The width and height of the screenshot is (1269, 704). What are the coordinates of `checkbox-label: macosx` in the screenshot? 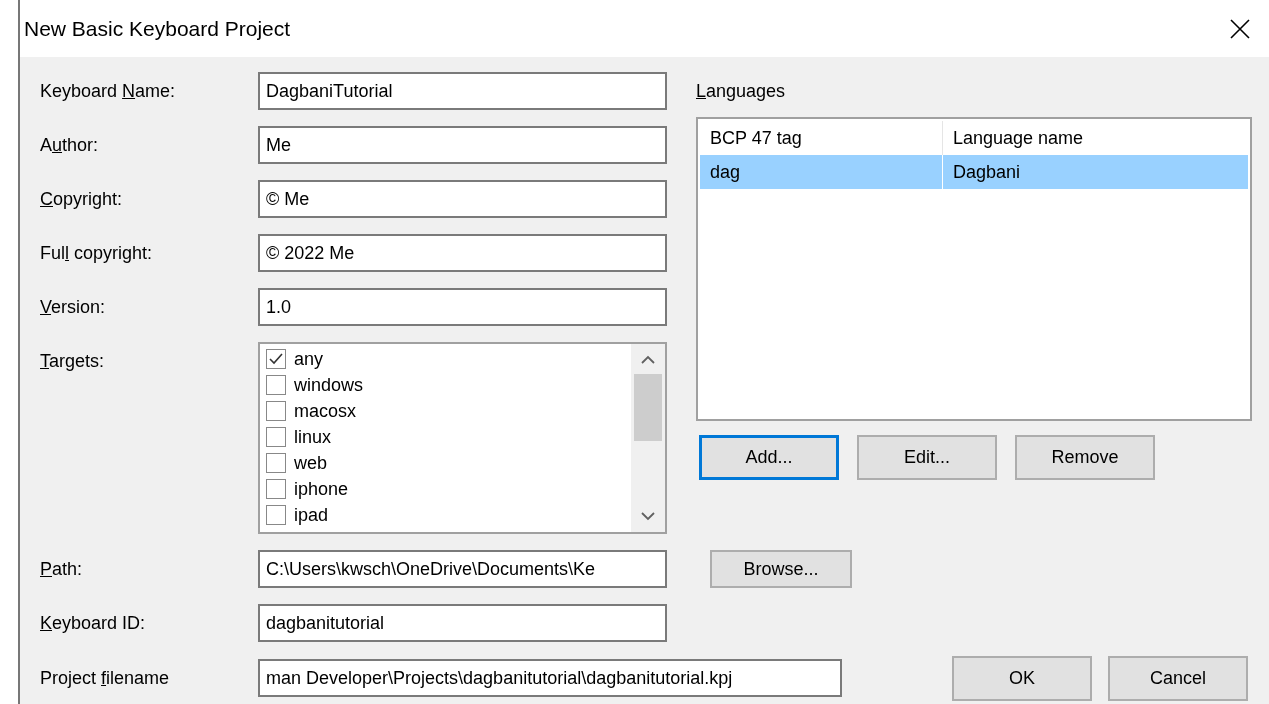 It's located at (325, 411).